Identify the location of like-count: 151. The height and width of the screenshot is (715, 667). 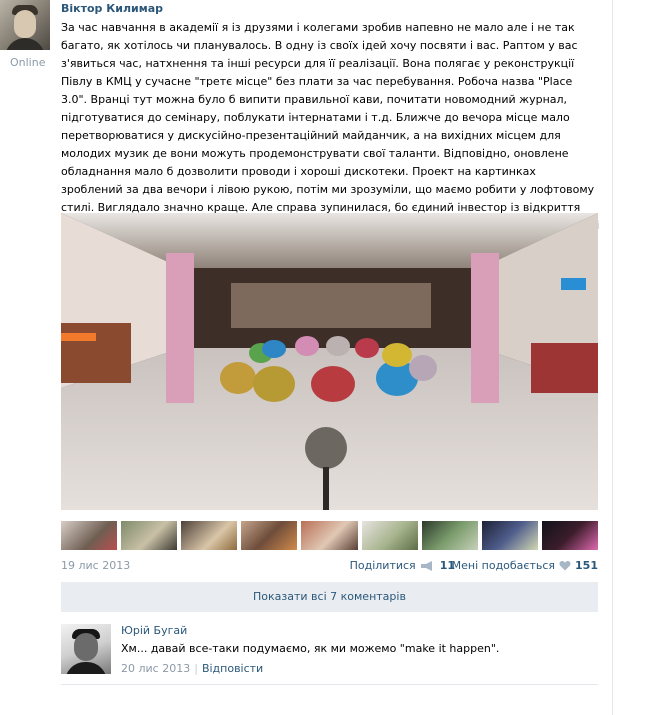
(586, 565).